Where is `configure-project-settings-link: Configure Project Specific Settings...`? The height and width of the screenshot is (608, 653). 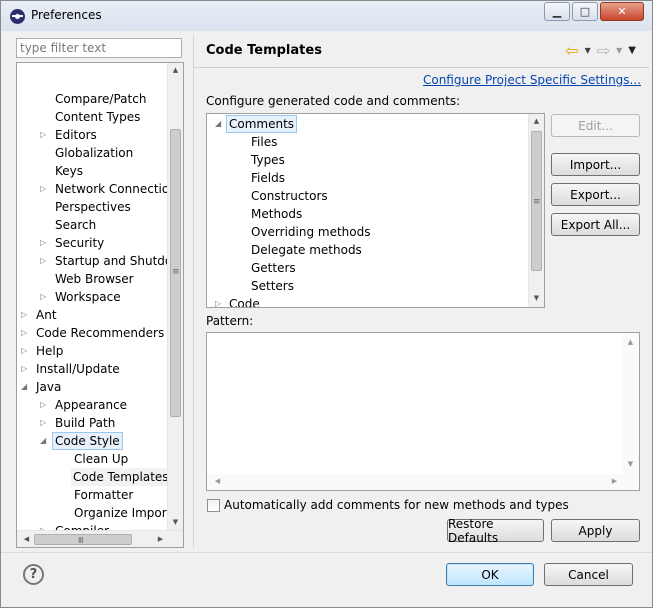
configure-project-settings-link: Configure Project Specific Settings... is located at coordinates (532, 80).